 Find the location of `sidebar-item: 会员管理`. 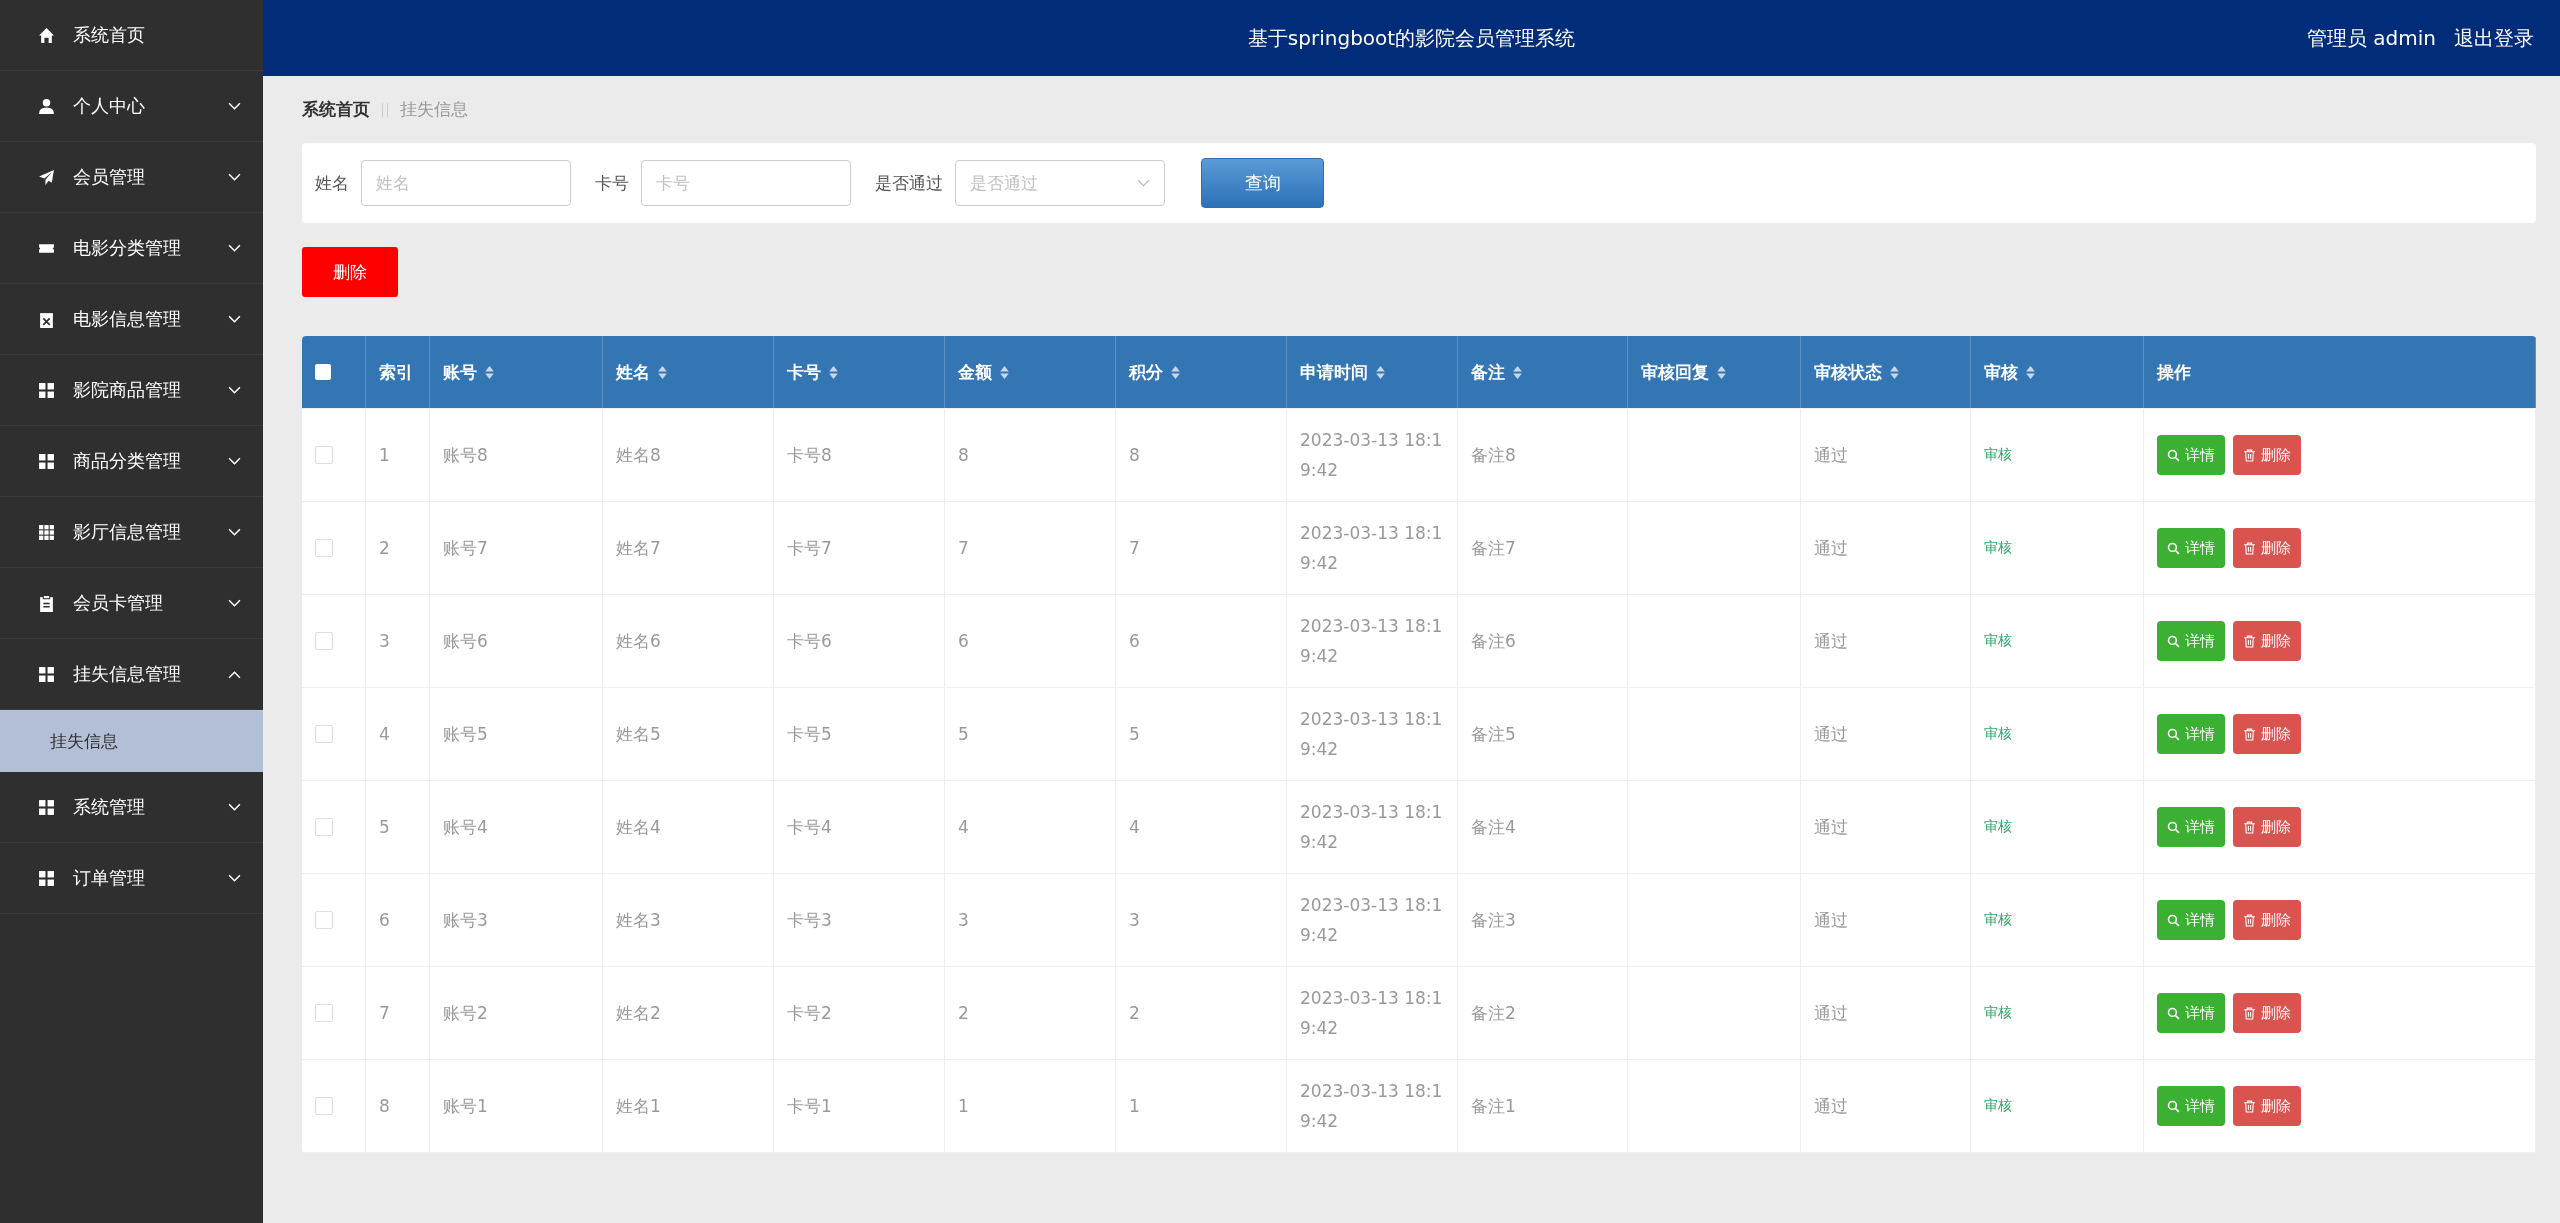

sidebar-item: 会员管理 is located at coordinates (131, 177).